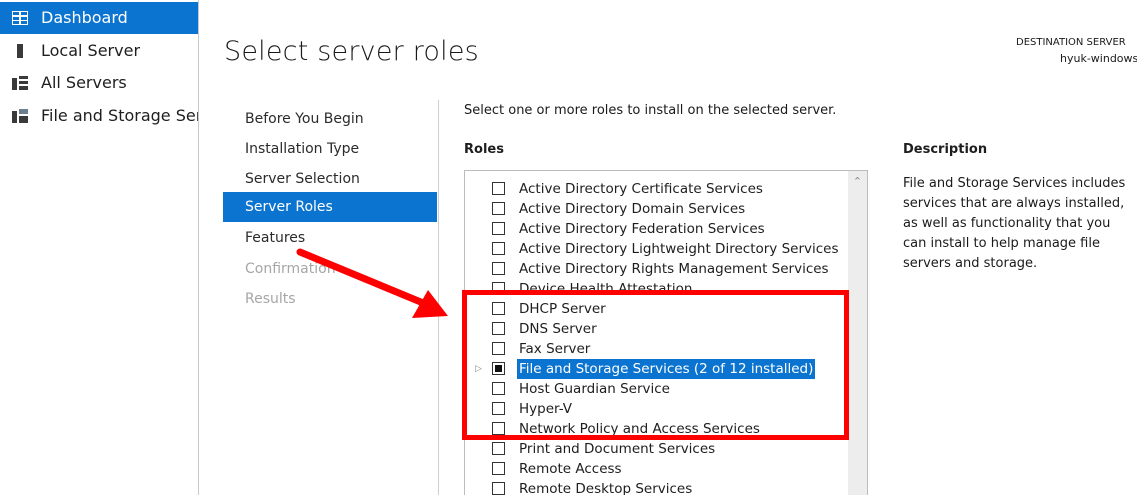  Describe the element at coordinates (330, 179) in the screenshot. I see `step-server-selection: Server Selection` at that location.